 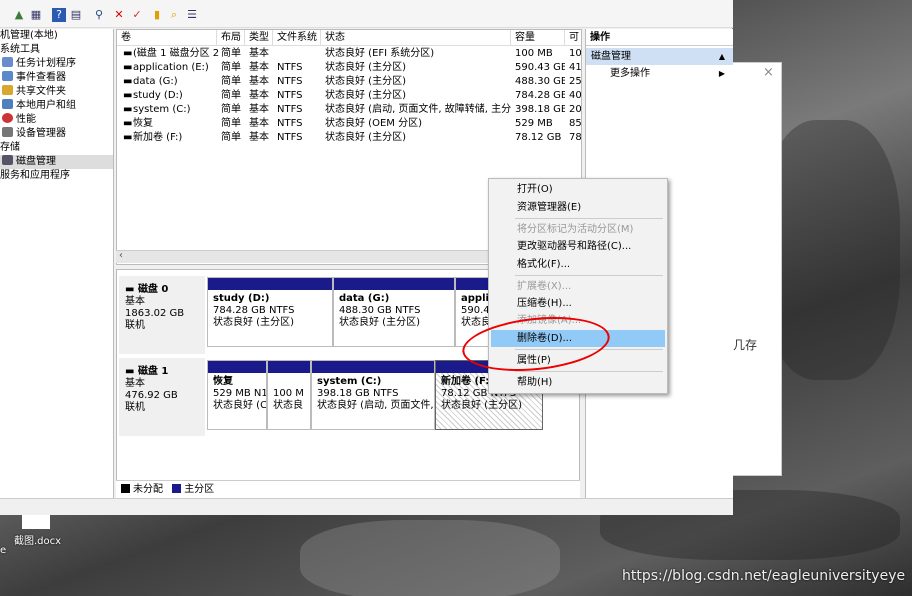 I want to click on delete-icon: ✕, so click(x=119, y=15).